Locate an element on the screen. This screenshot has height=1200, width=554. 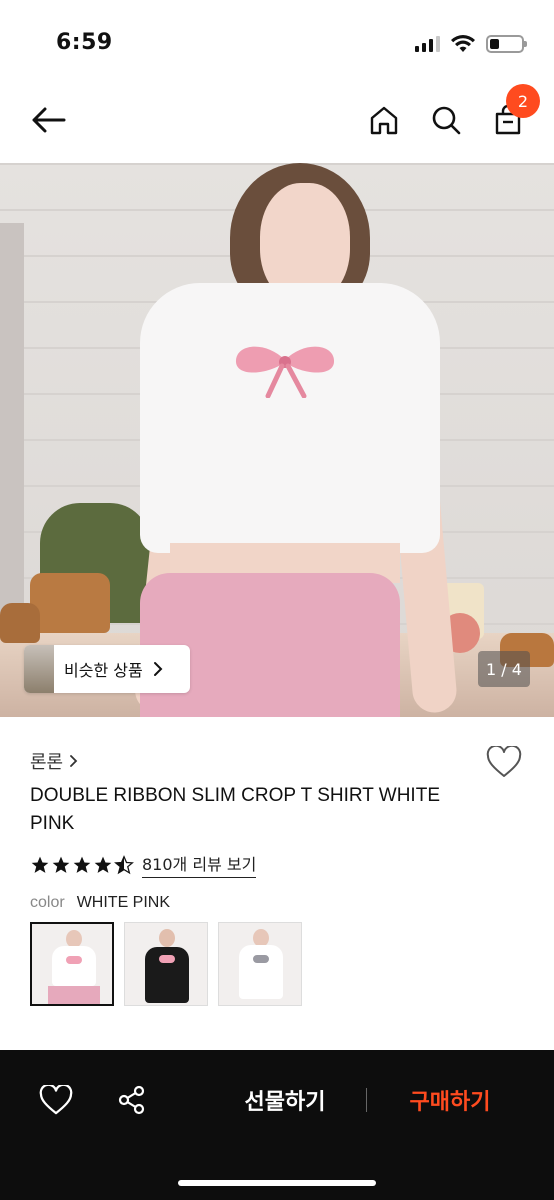
search-icon is located at coordinates (446, 120).